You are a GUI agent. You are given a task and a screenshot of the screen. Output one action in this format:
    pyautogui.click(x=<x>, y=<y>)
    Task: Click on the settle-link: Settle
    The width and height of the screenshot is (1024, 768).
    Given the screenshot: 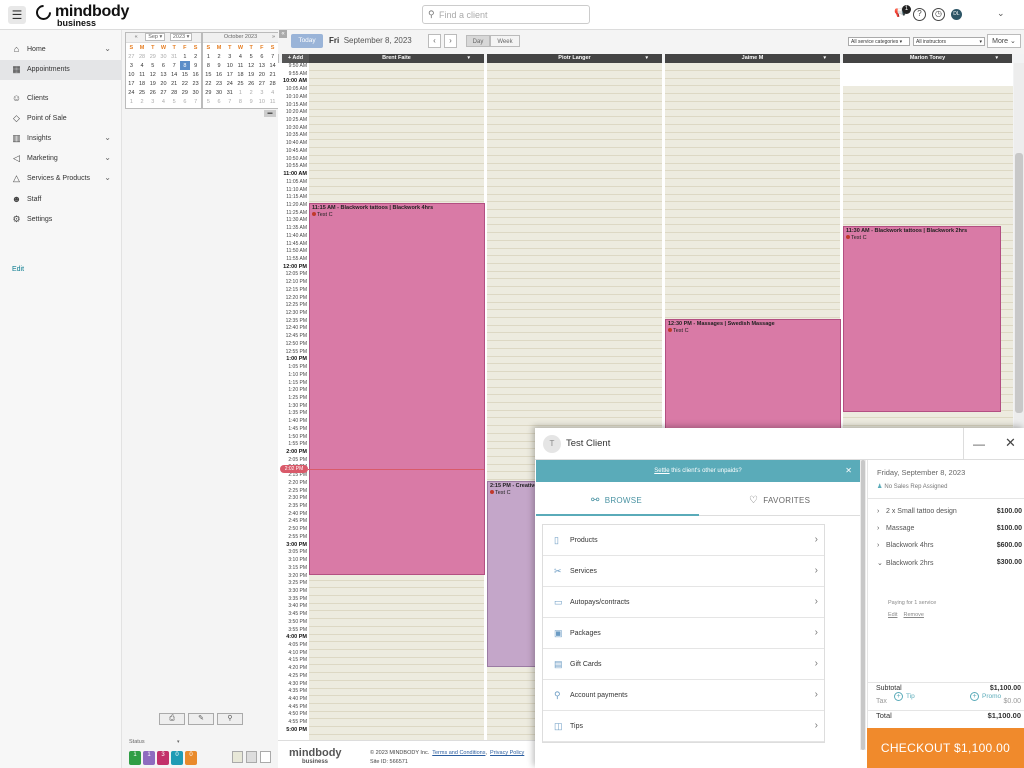 What is the action you would take?
    pyautogui.click(x=661, y=471)
    